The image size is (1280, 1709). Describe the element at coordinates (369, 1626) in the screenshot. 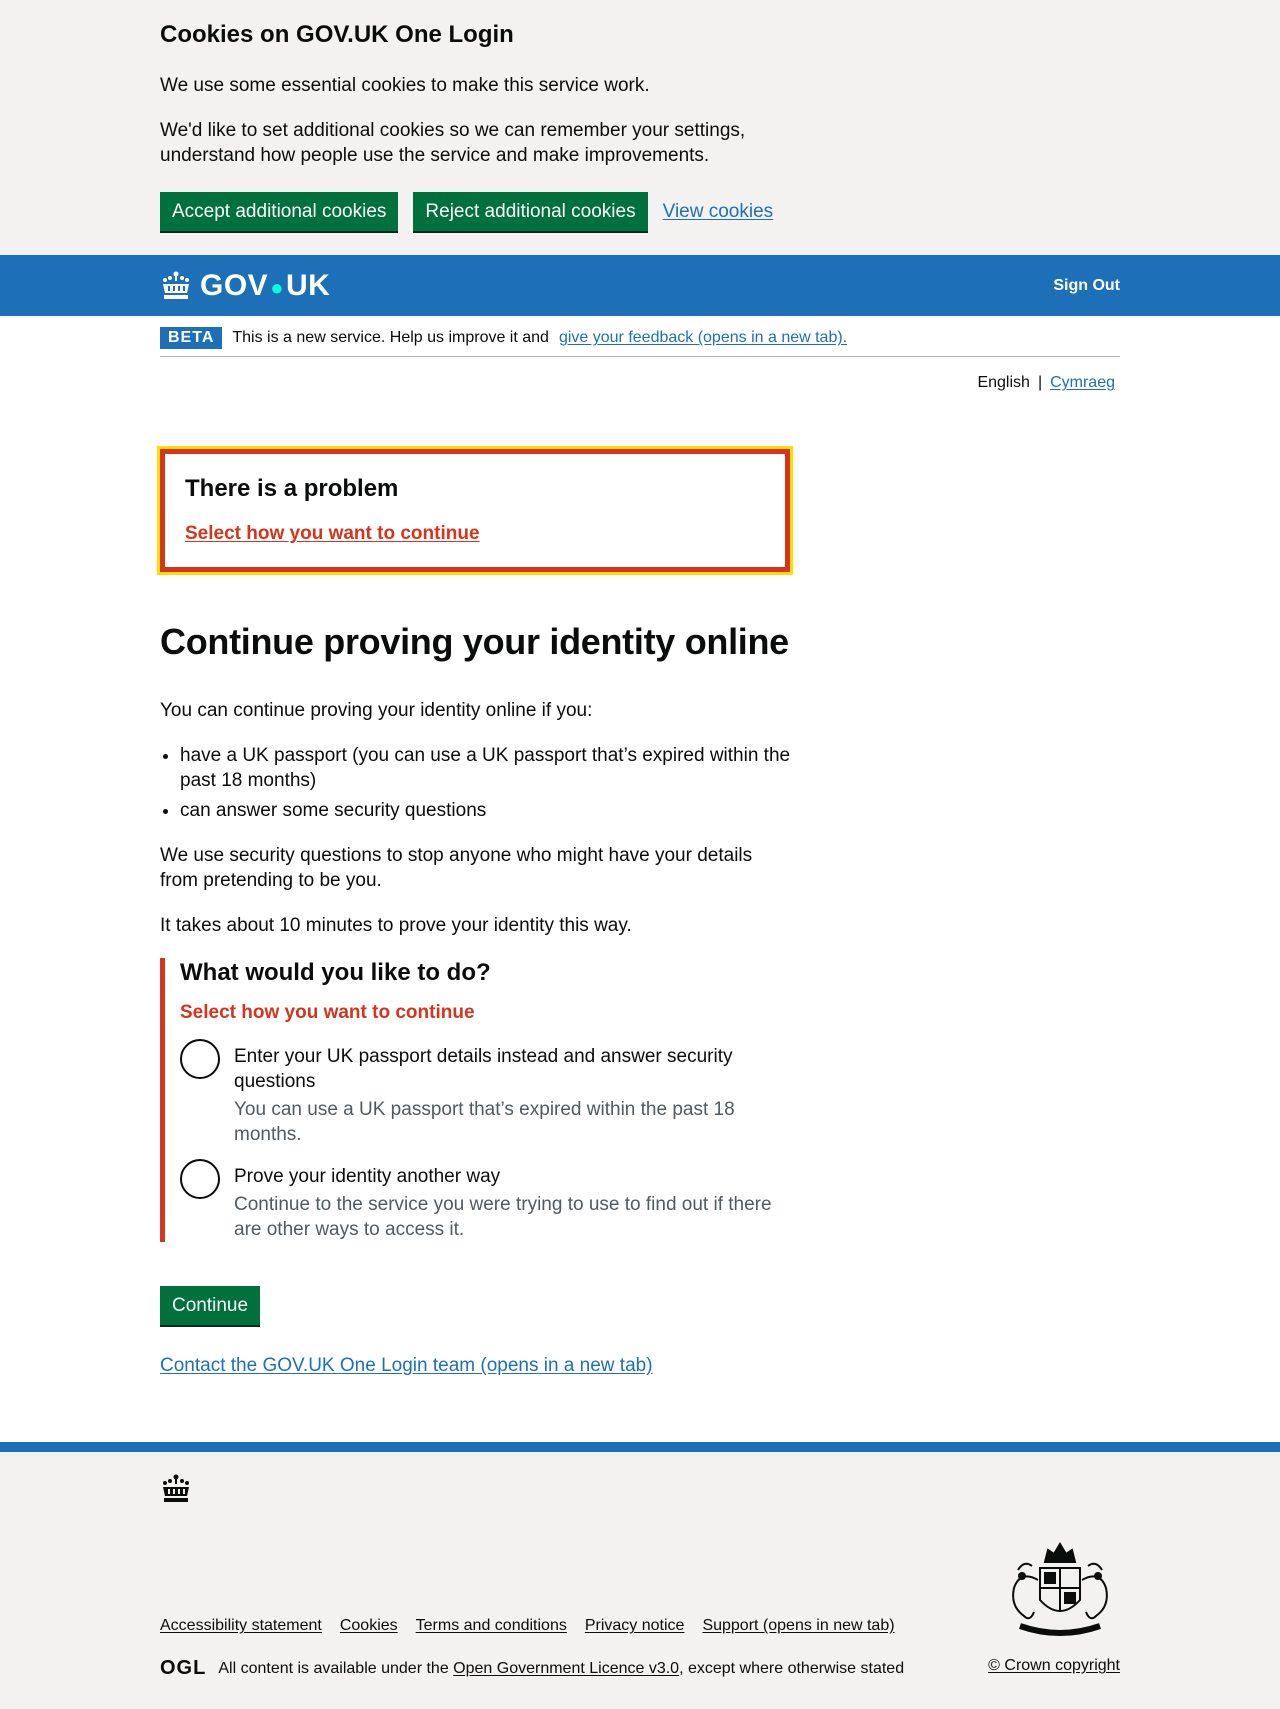

I see `footer-link-cookies: Cookies` at that location.